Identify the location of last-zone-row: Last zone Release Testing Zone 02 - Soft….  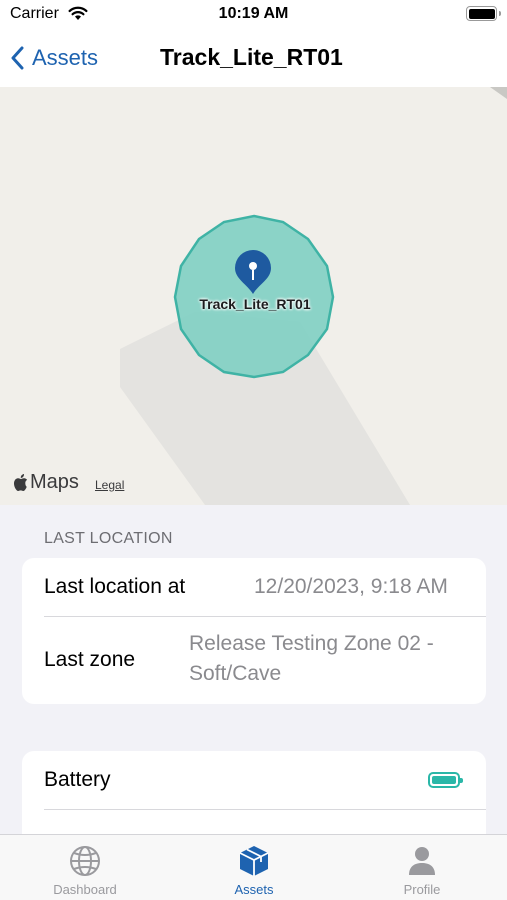
(254, 660).